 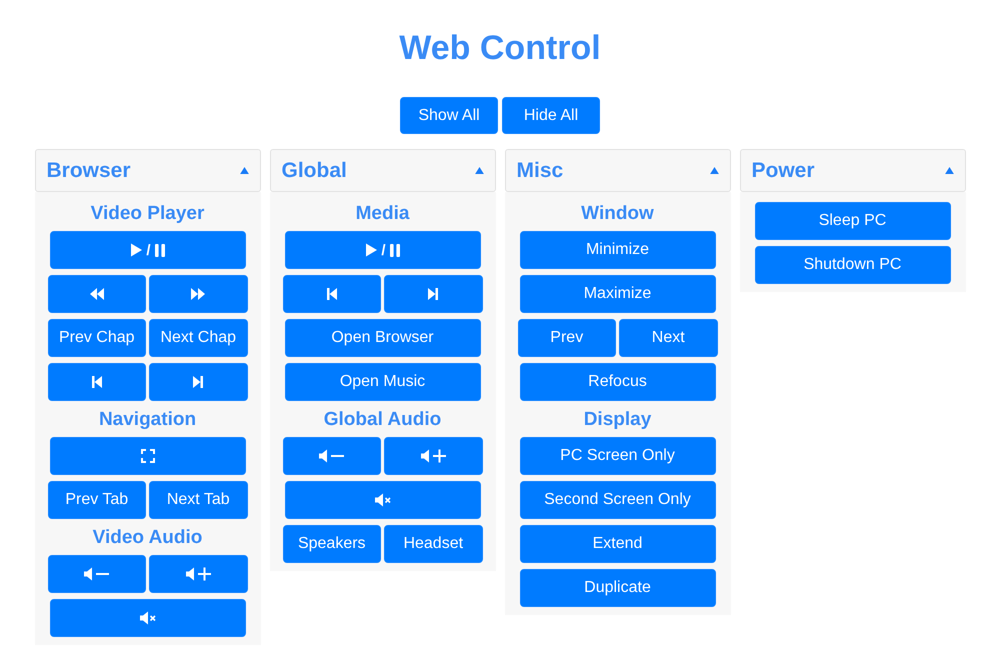 What do you see at coordinates (852, 221) in the screenshot?
I see `action-button: Sleep PC` at bounding box center [852, 221].